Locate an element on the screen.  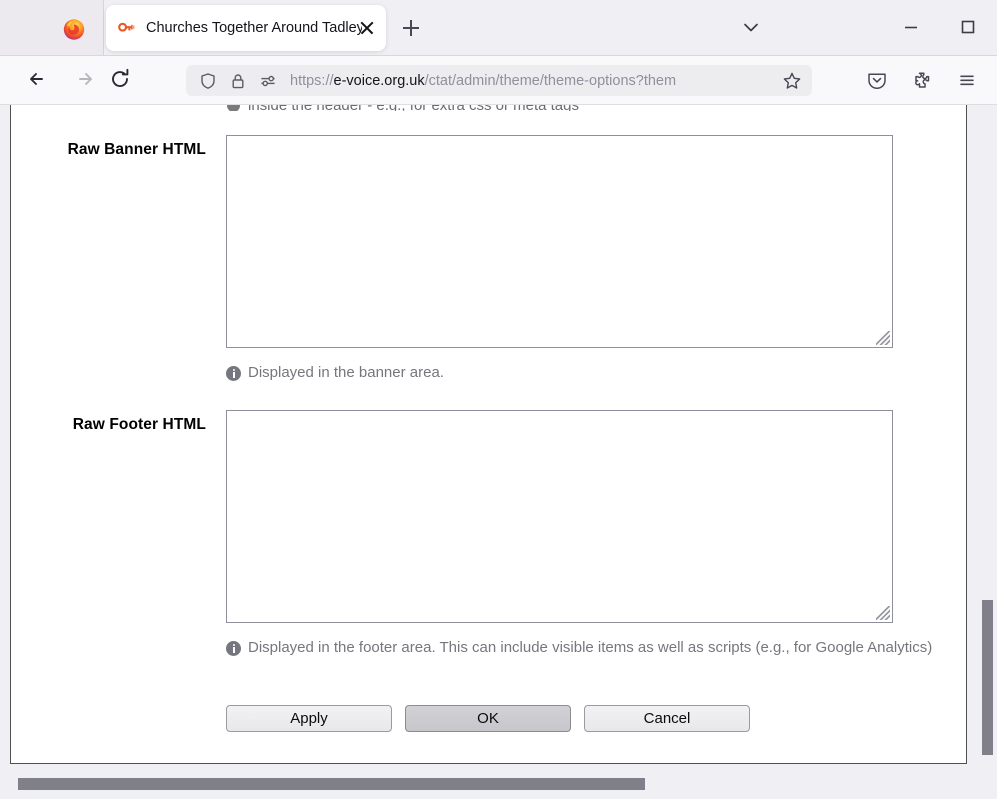
permissions-sliders-icon is located at coordinates (268, 81).